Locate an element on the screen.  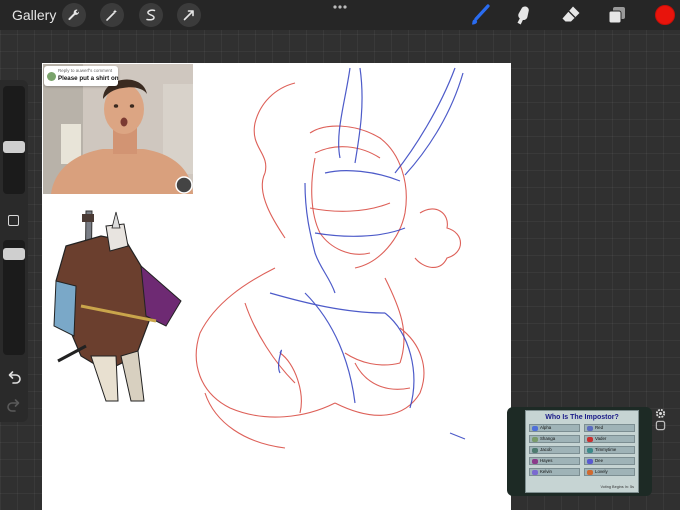
eraser-icon is located at coordinates (571, 15).